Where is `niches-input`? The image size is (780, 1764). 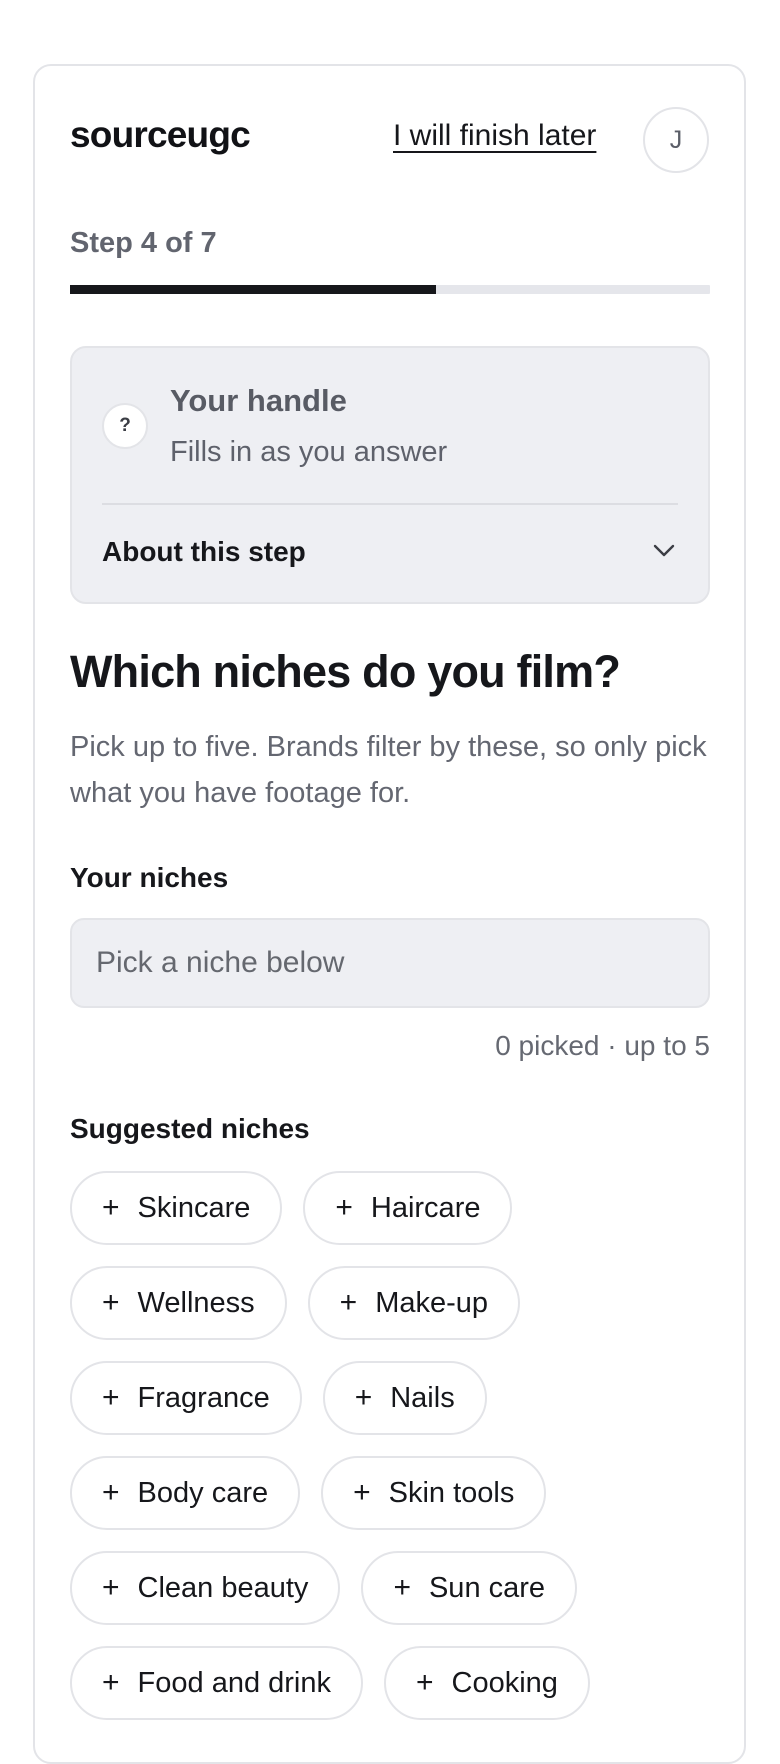
niches-input is located at coordinates (390, 963).